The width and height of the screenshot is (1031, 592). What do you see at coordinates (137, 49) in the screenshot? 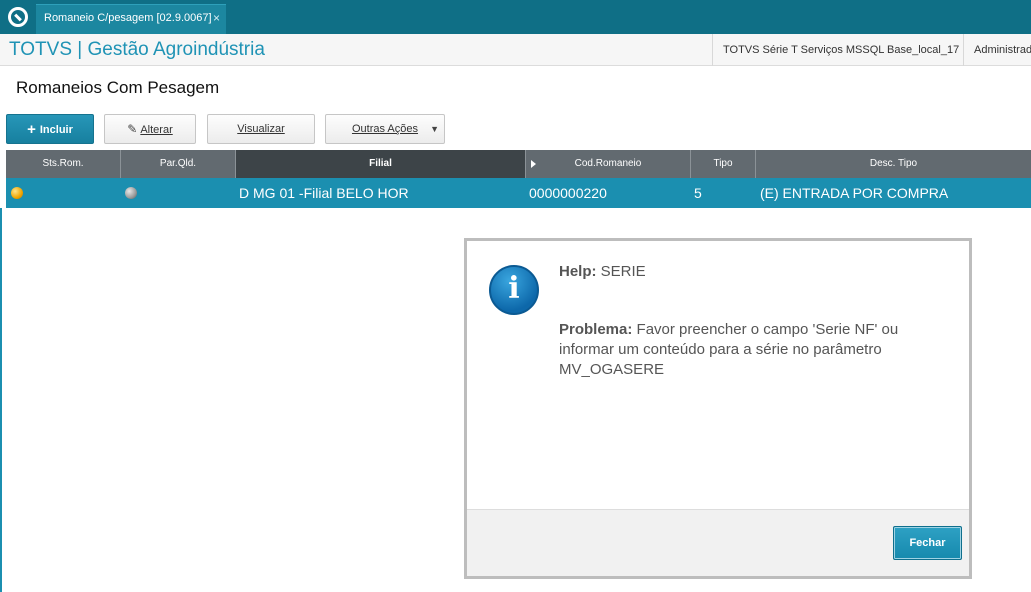
I see `app-brand: TOTVS | Gestão Agroindústria` at bounding box center [137, 49].